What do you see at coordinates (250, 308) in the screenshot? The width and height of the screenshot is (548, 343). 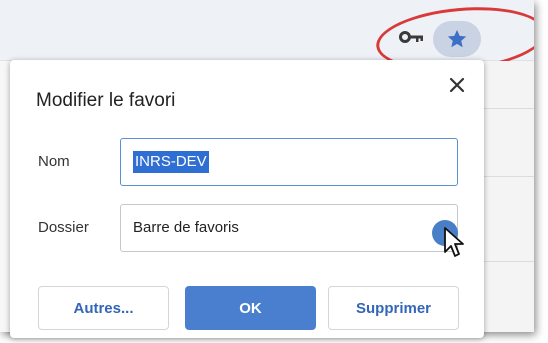 I see `ok-button: OK` at bounding box center [250, 308].